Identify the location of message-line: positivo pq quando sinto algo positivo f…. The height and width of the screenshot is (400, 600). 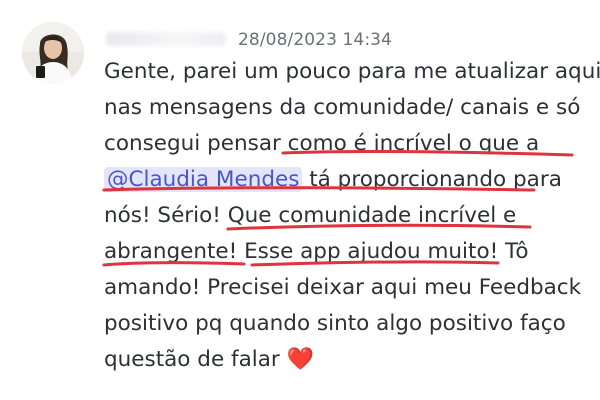
(335, 323).